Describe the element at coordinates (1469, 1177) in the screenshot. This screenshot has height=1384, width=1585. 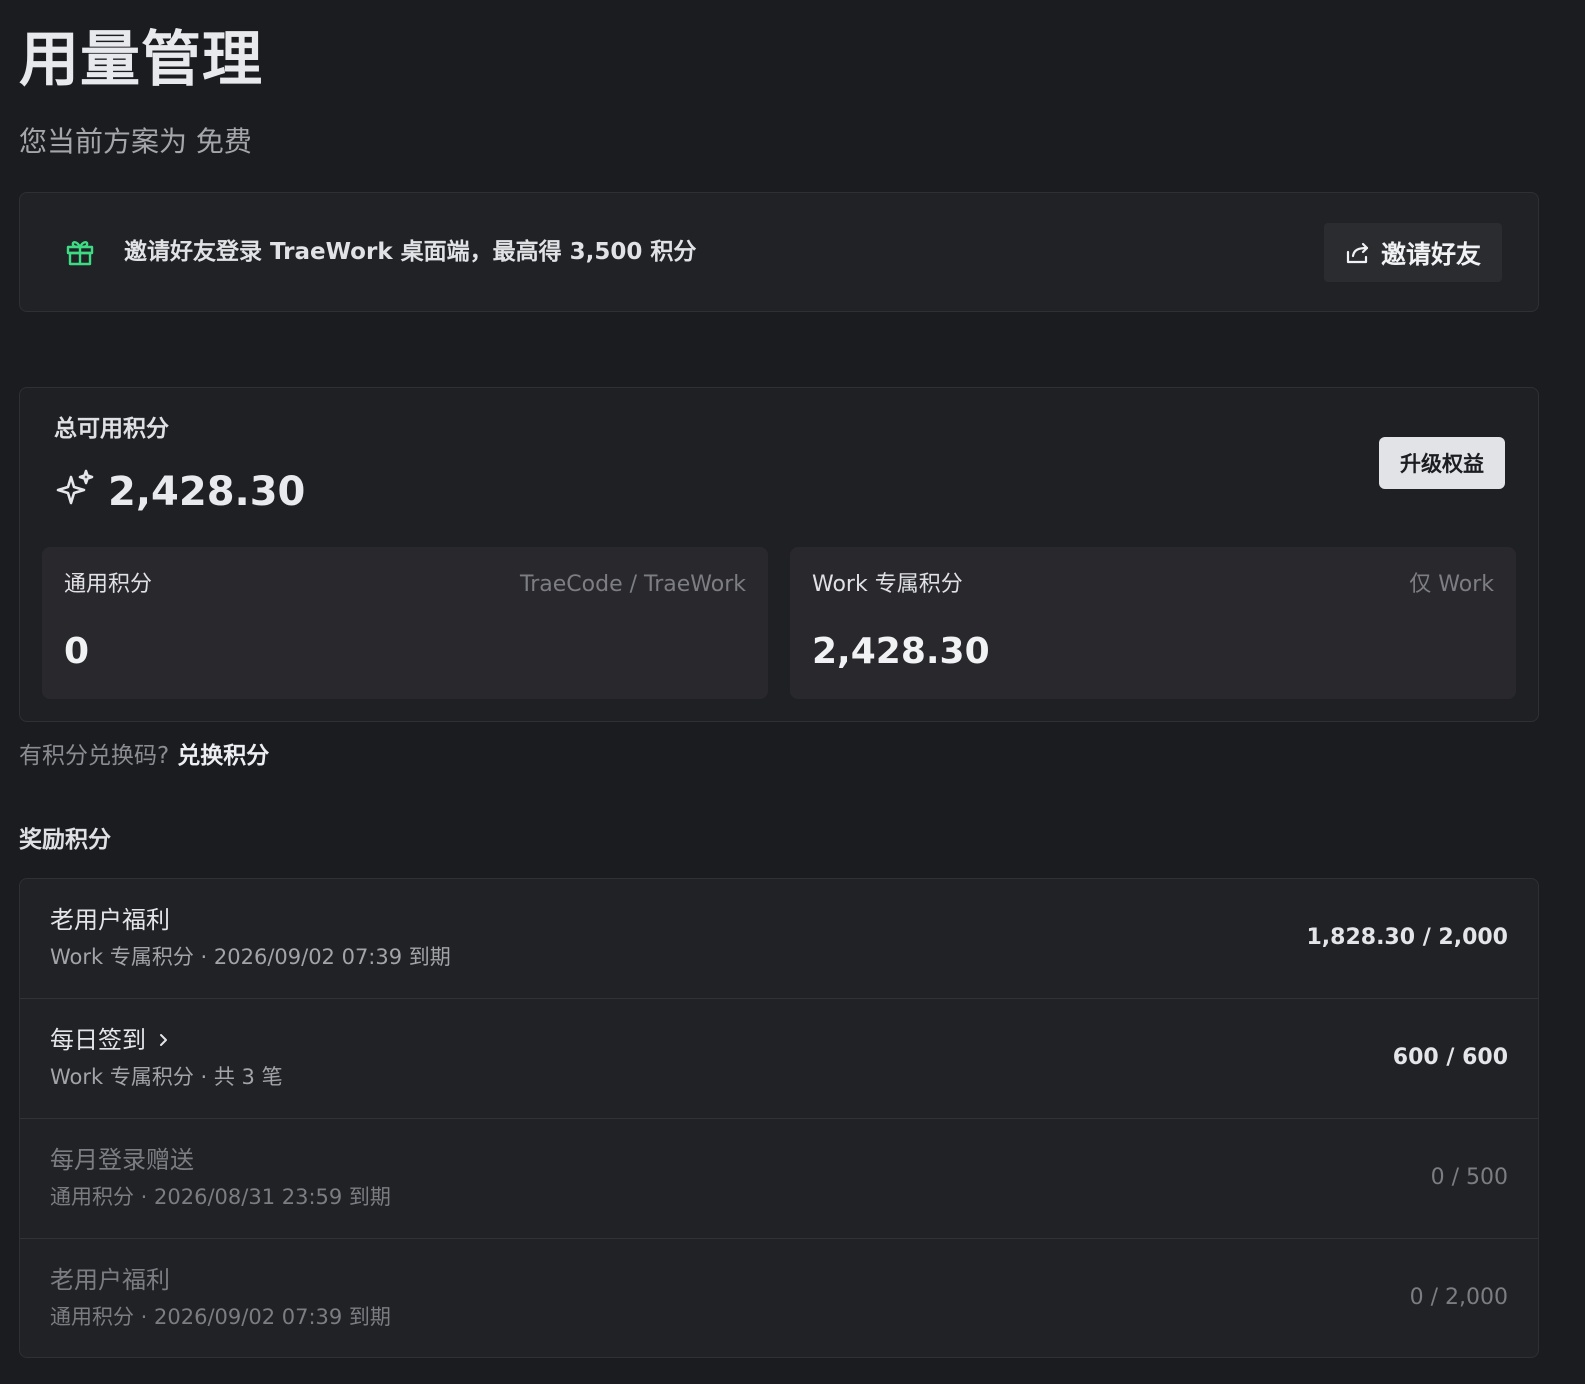
I see `reward-amount: 0 / 500` at that location.